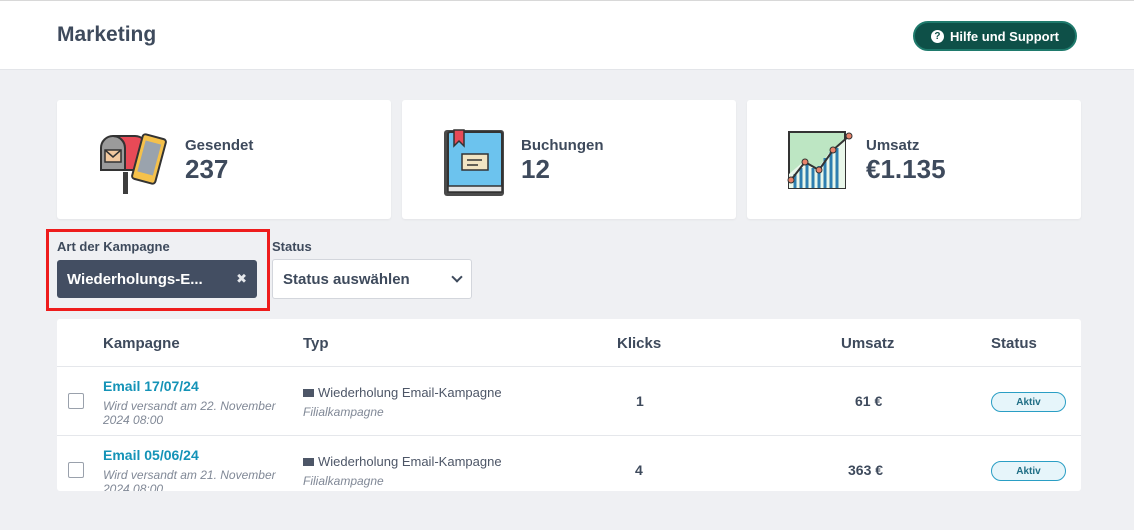  What do you see at coordinates (866, 470) in the screenshot?
I see `campaign-revenue: 363 €` at bounding box center [866, 470].